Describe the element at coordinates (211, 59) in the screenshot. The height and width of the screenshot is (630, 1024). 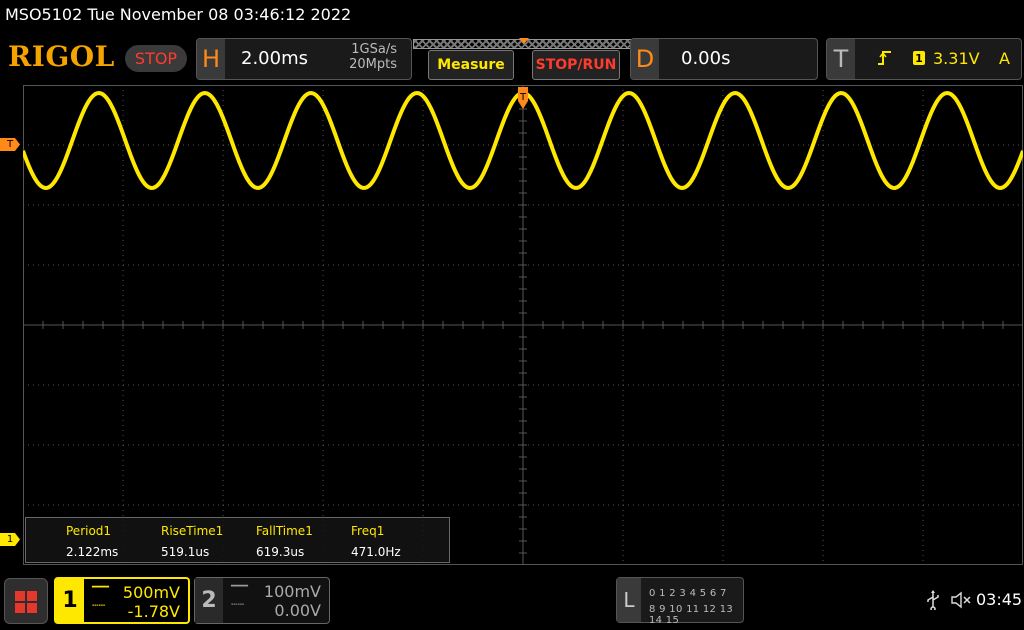
I see `horizontal-letter: H` at that location.